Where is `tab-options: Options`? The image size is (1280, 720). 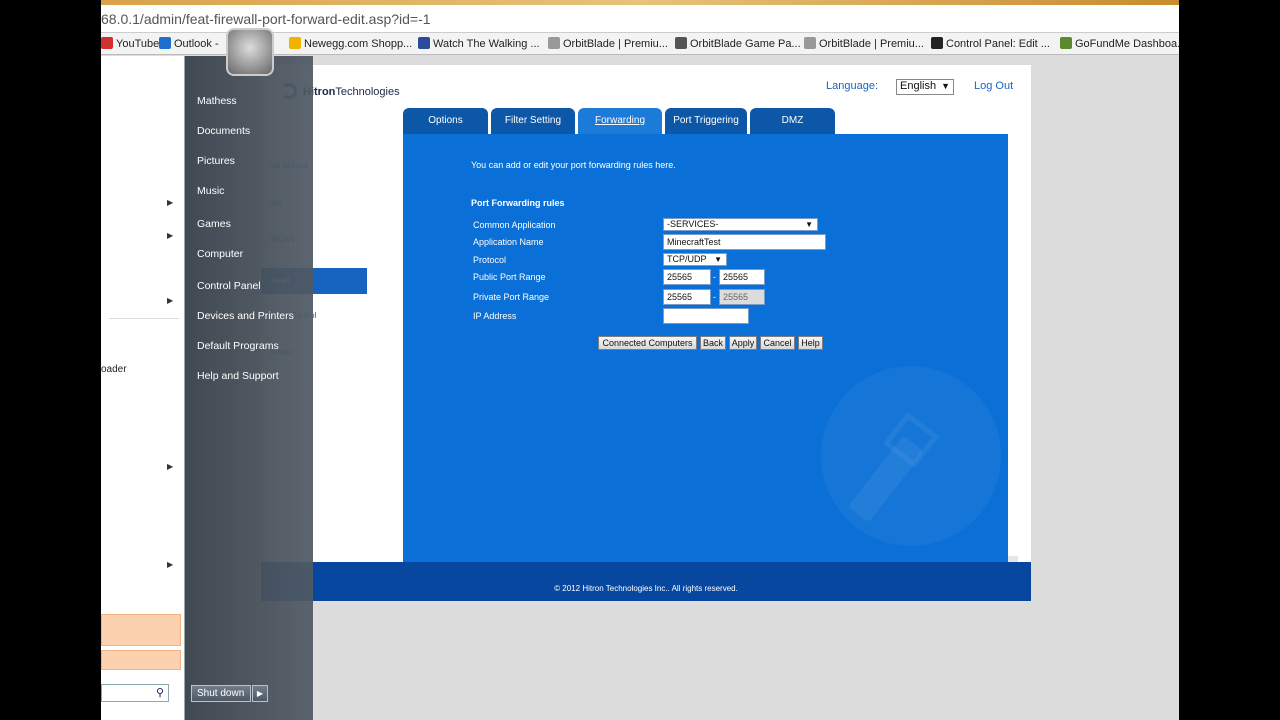
tab-options: Options is located at coordinates (445, 121).